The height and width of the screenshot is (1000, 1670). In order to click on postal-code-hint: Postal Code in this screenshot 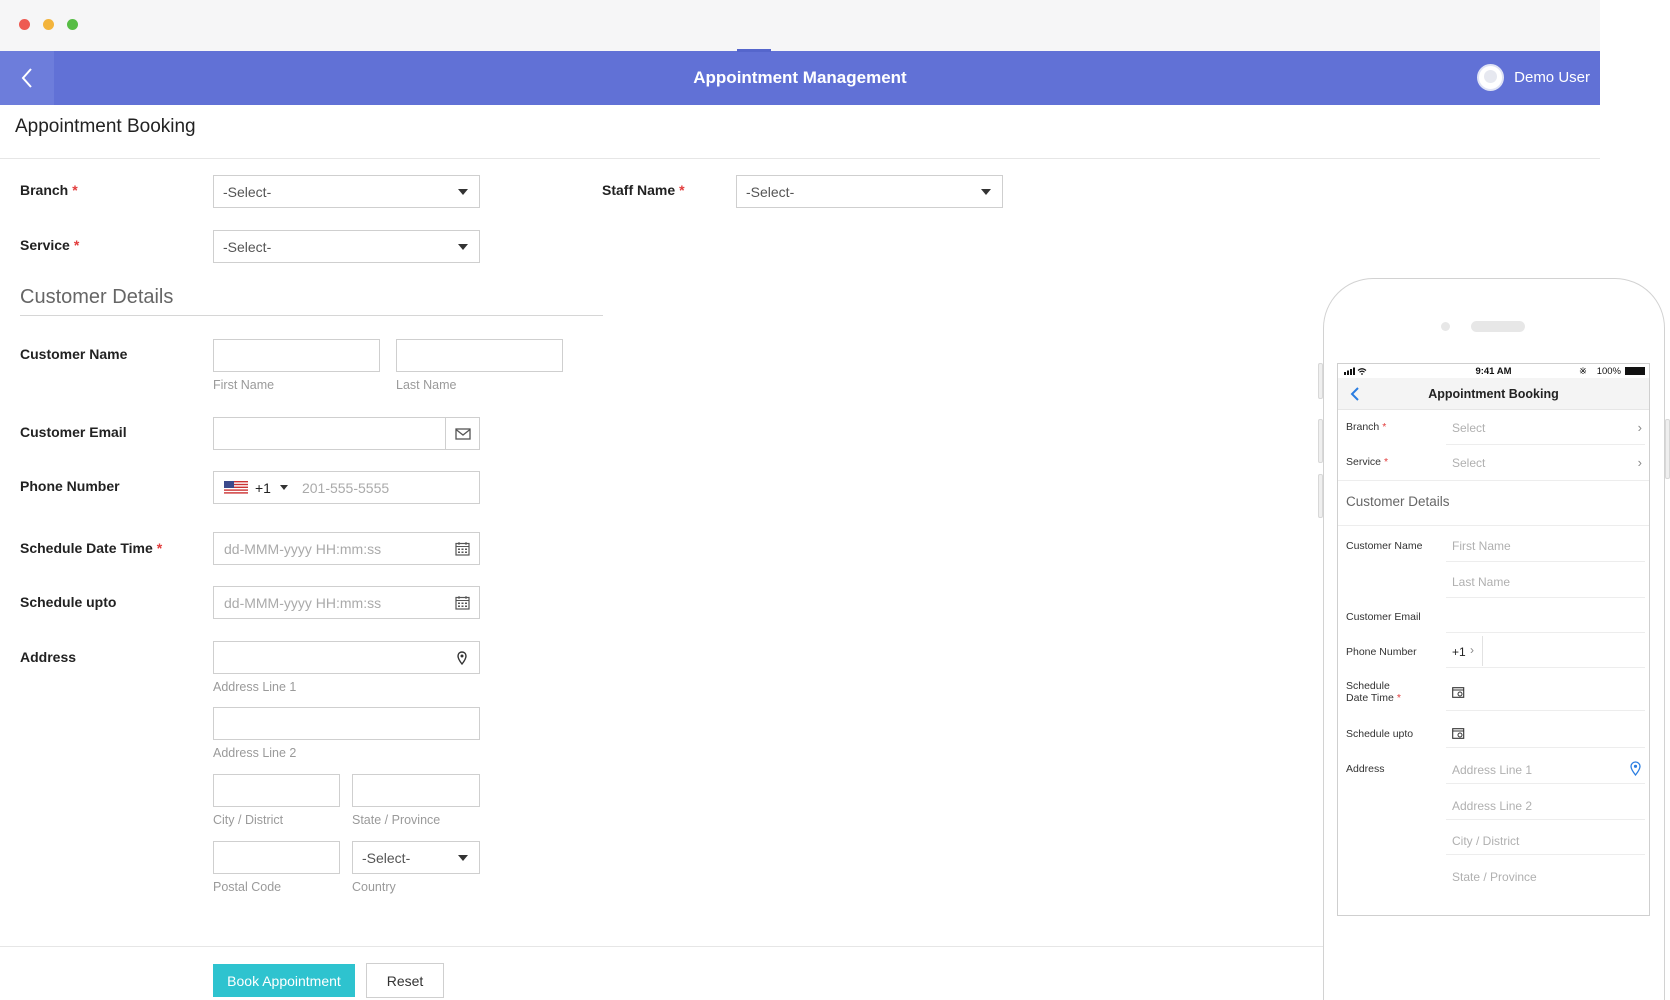, I will do `click(247, 887)`.